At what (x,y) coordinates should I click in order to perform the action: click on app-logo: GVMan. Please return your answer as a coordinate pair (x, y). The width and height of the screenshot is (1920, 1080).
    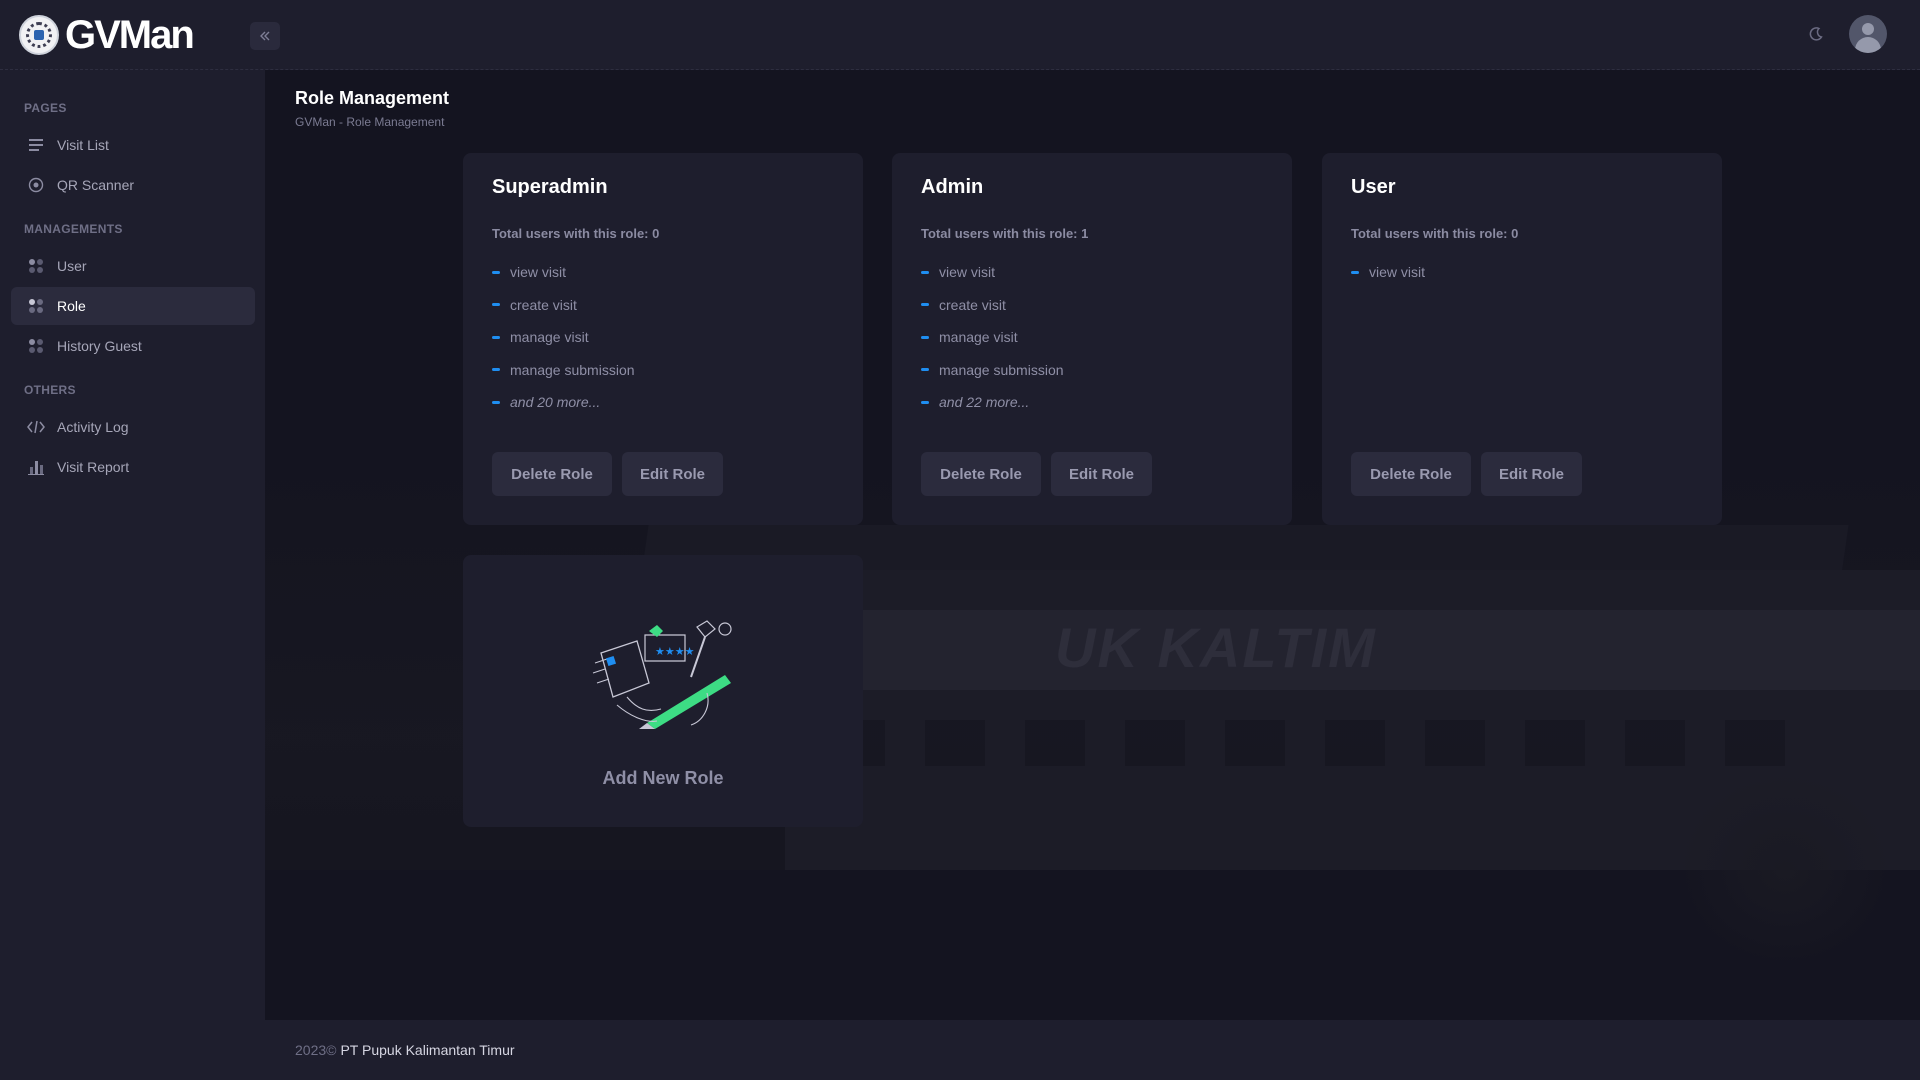
    Looking at the image, I should click on (107, 35).